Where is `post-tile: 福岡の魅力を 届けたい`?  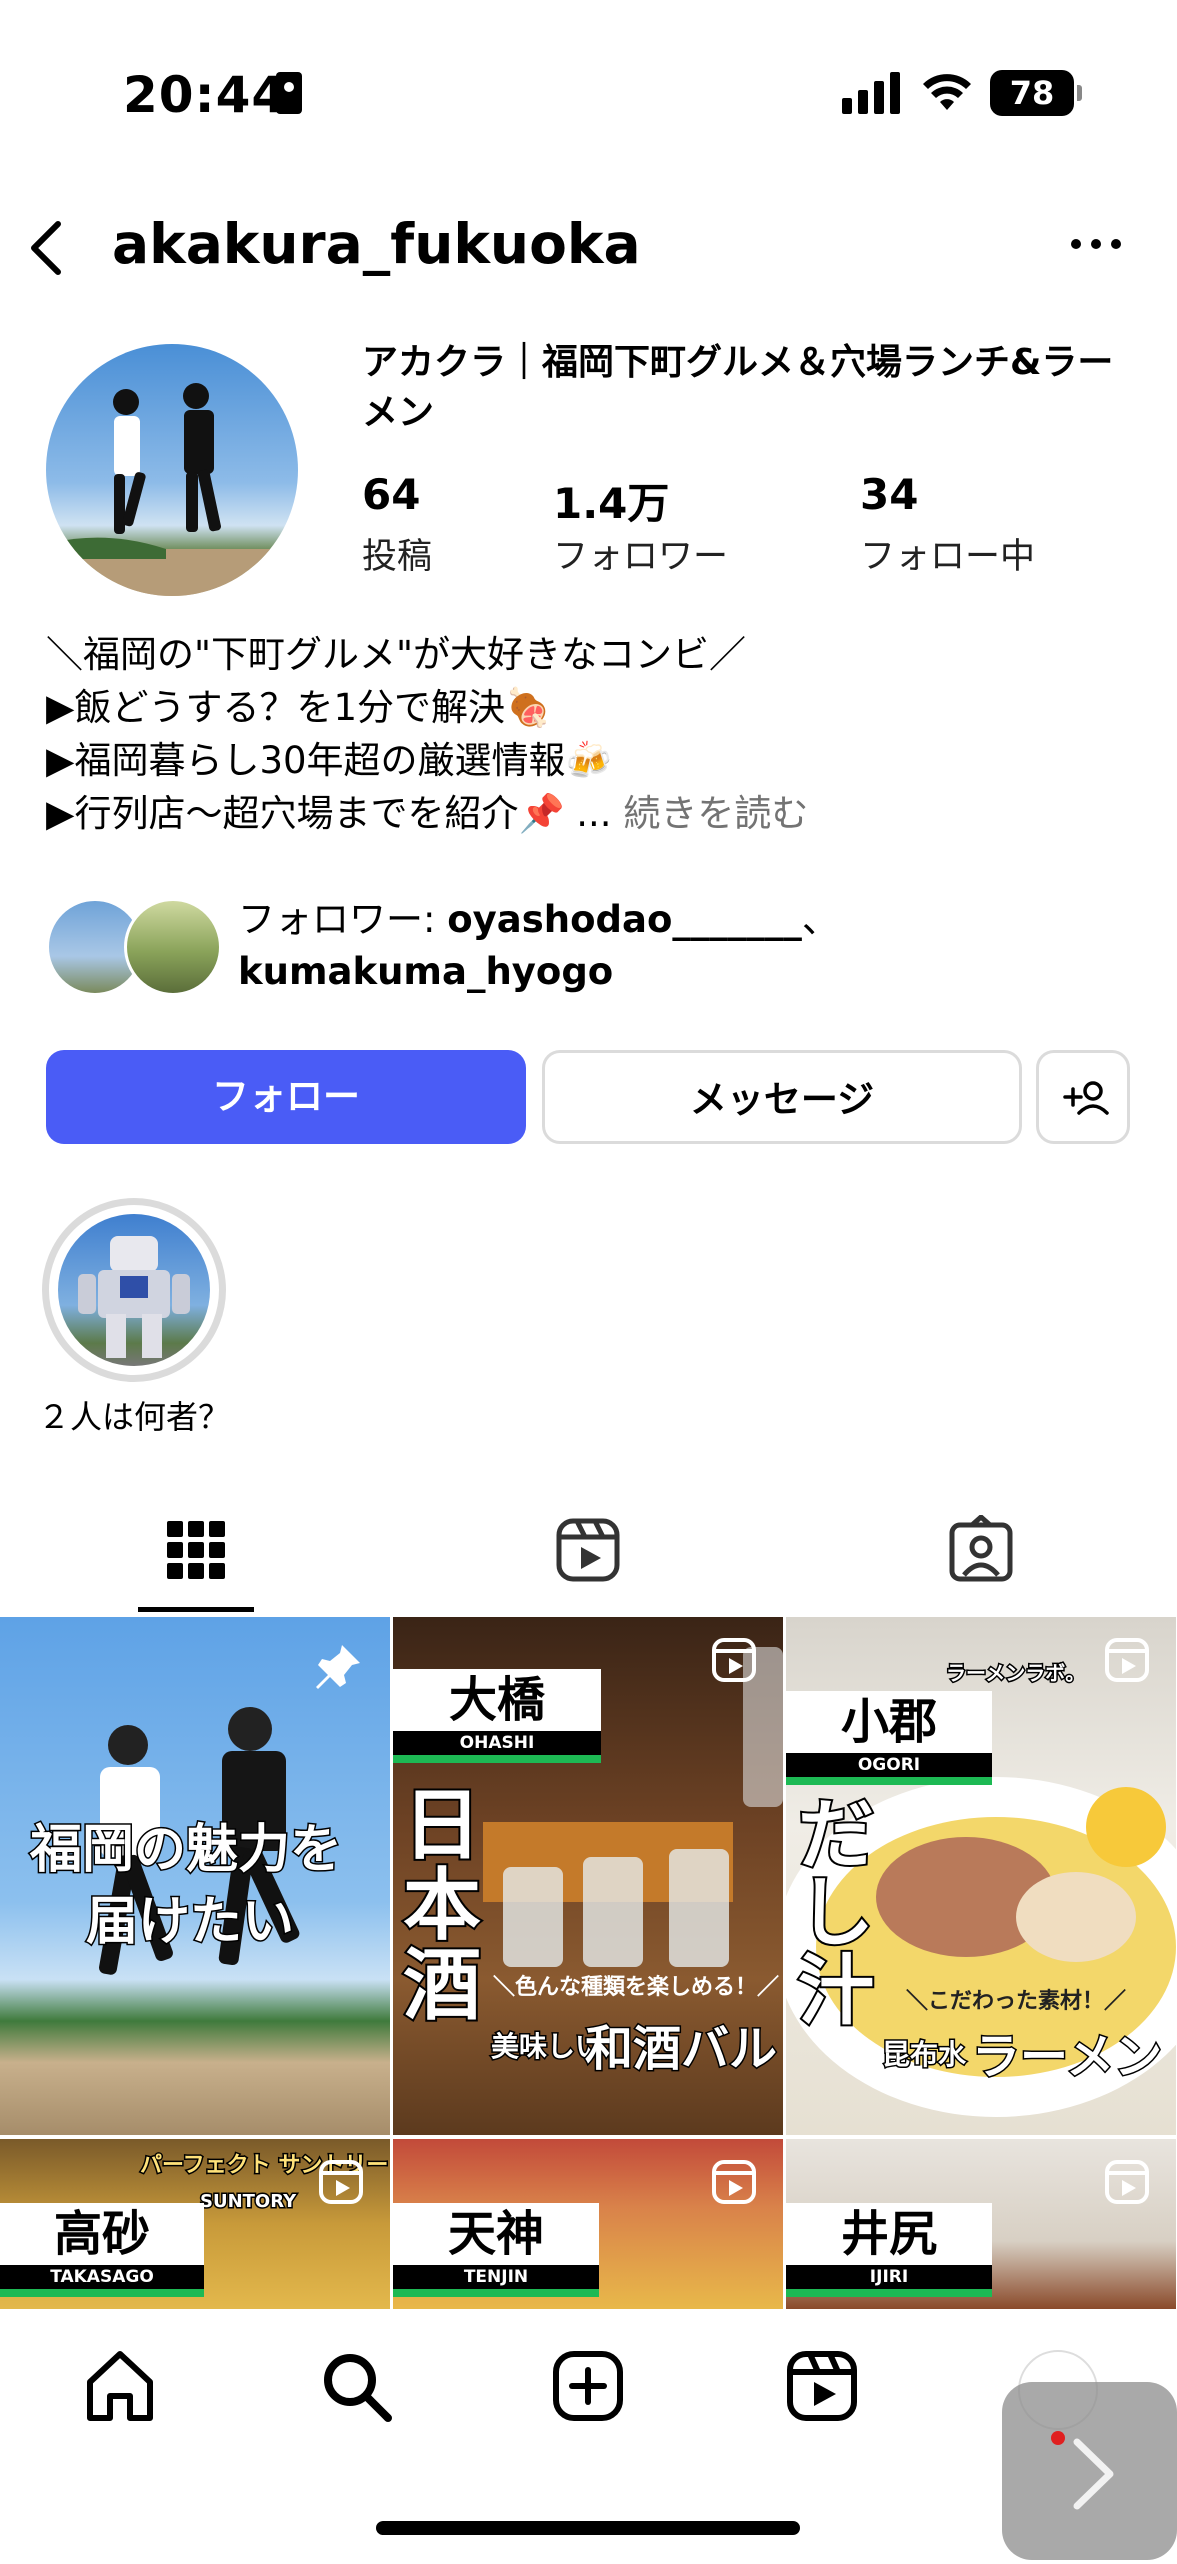 post-tile: 福岡の魅力を 届けたい is located at coordinates (195, 1876).